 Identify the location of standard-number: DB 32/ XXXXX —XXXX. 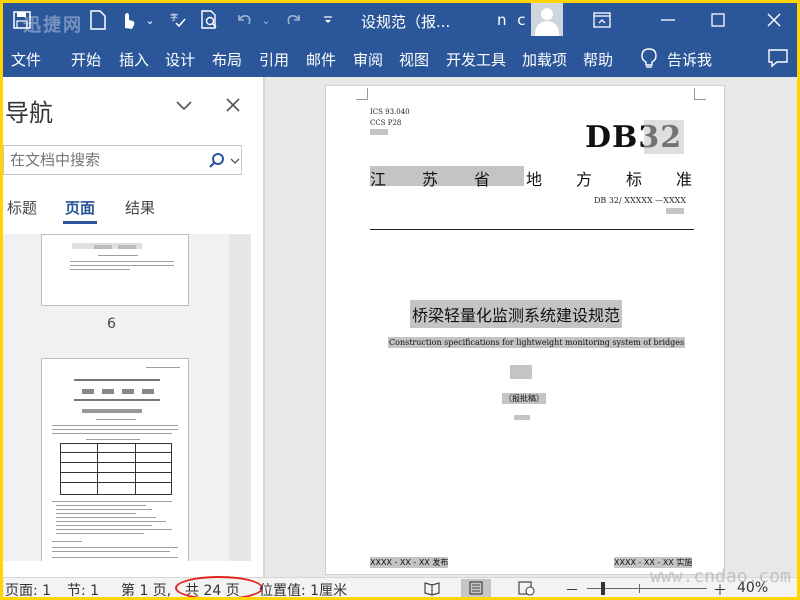
(640, 200).